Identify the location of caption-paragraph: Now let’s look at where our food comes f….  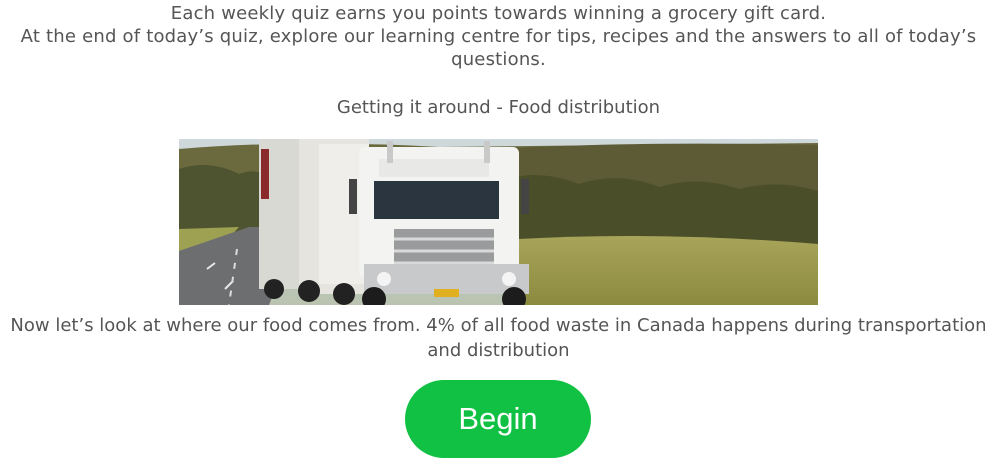
(498, 338).